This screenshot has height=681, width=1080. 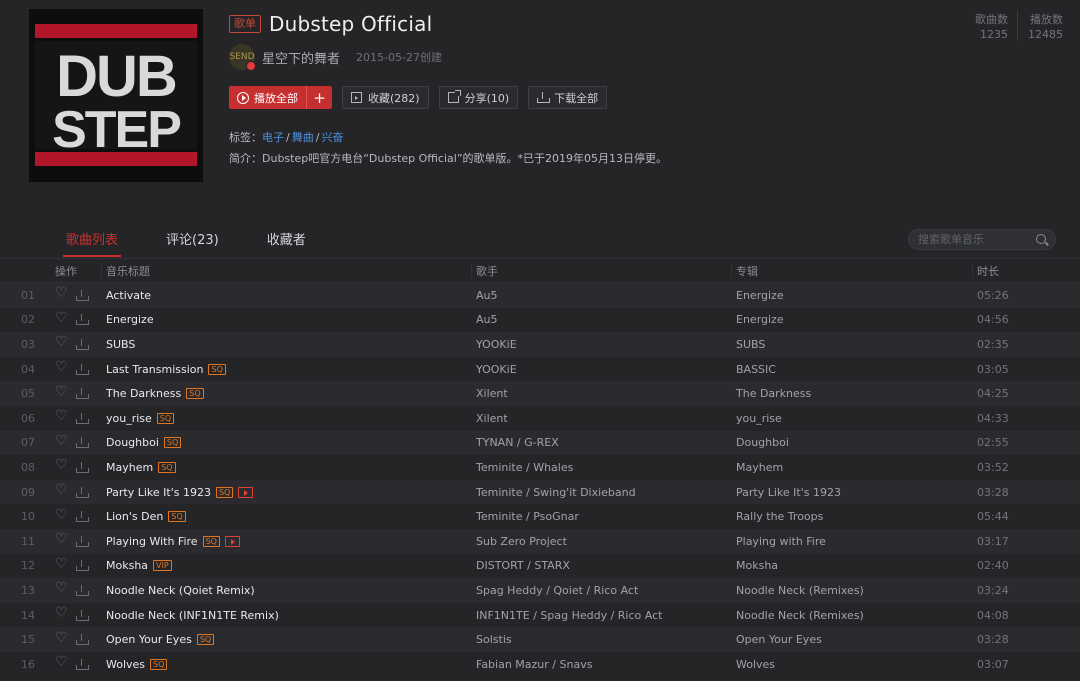 What do you see at coordinates (192, 615) in the screenshot?
I see `track-title: Noodle Neck (INF1N1TE Remix)` at bounding box center [192, 615].